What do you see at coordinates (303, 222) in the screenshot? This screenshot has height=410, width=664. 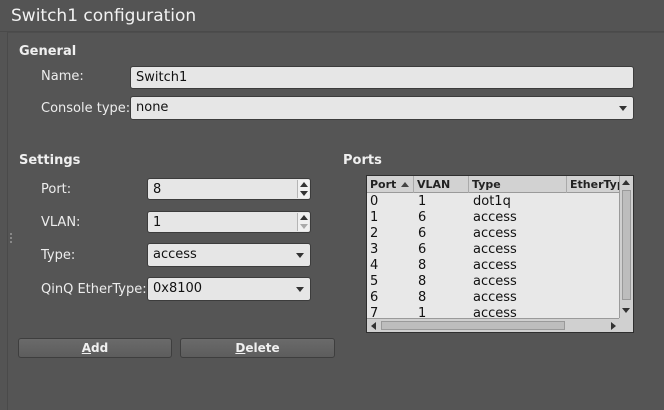 I see `vlan-stepper` at bounding box center [303, 222].